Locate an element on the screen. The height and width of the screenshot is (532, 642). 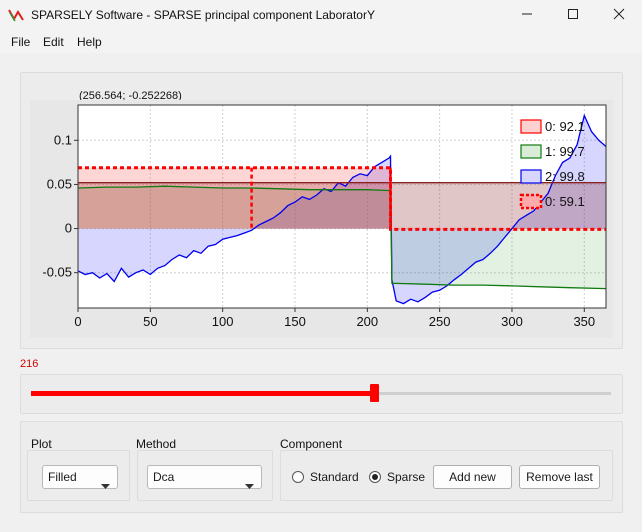
x-tick-label: 100 is located at coordinates (223, 321).